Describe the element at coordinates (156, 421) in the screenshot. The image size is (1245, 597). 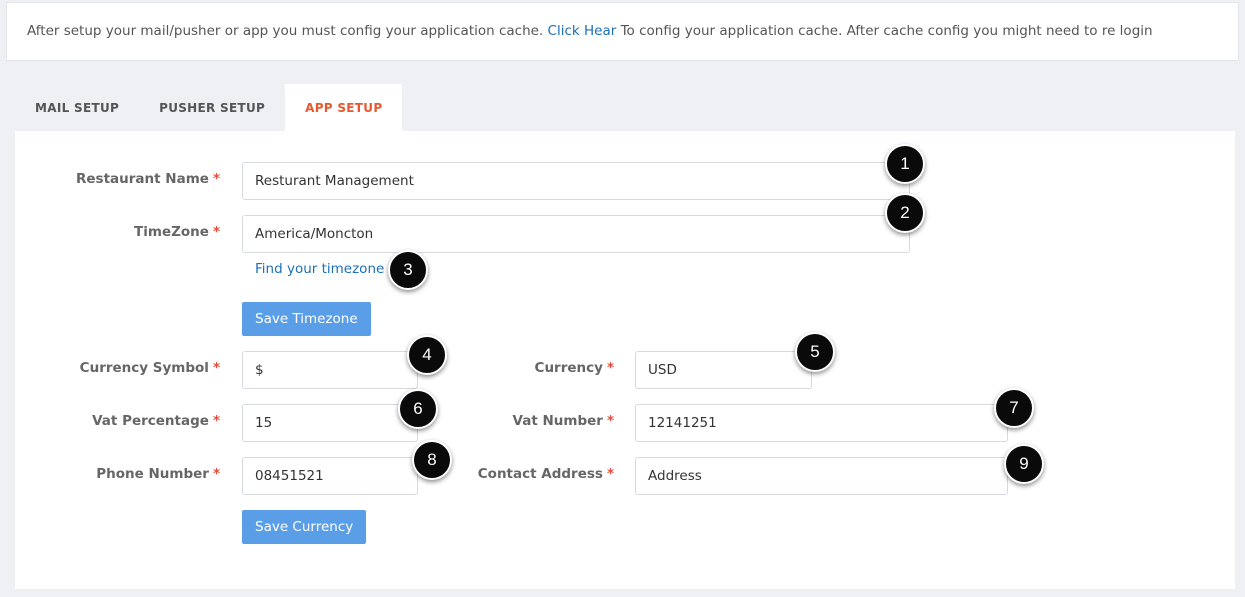
I see `vat-percentage-label: Vat Percentage *` at that location.